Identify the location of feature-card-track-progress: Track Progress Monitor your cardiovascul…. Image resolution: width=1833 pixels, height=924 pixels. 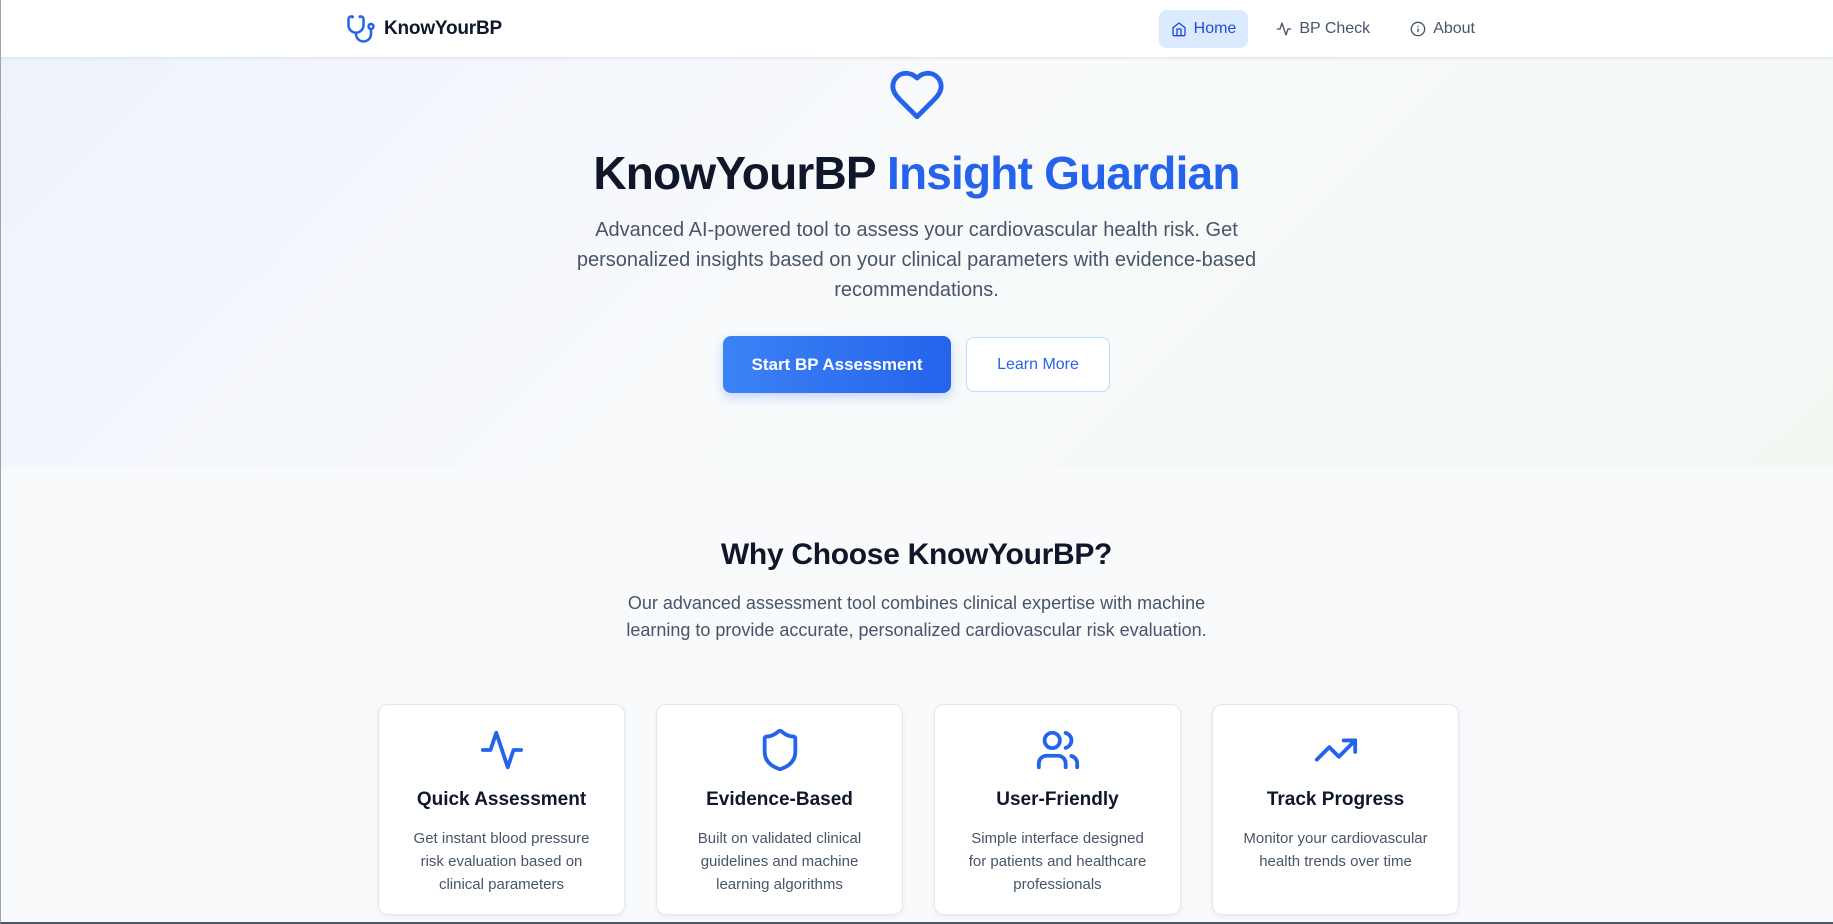
(1335, 809).